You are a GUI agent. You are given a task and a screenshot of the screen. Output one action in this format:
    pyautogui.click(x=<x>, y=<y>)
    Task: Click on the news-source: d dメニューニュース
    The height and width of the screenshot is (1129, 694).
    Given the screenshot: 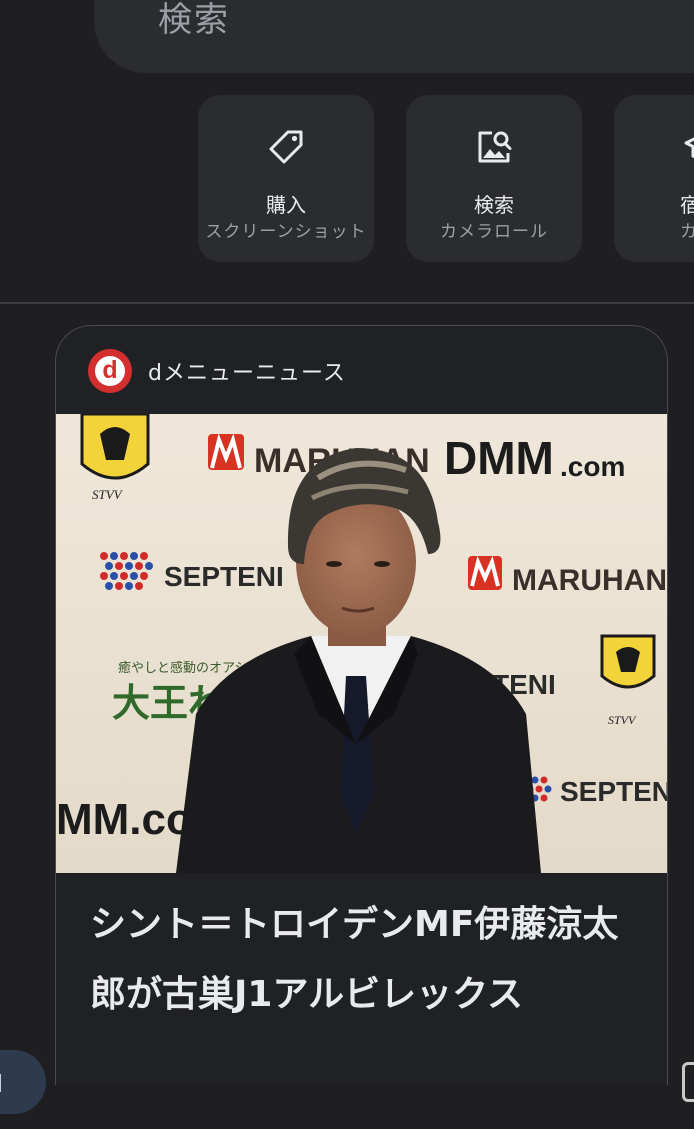 What is the action you would take?
    pyautogui.click(x=217, y=371)
    